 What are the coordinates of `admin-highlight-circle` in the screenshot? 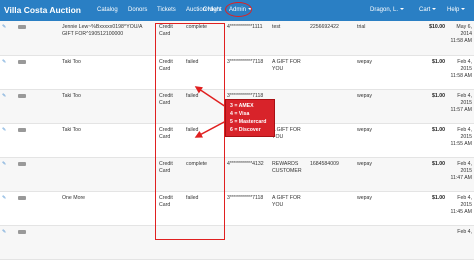 It's located at (238, 9).